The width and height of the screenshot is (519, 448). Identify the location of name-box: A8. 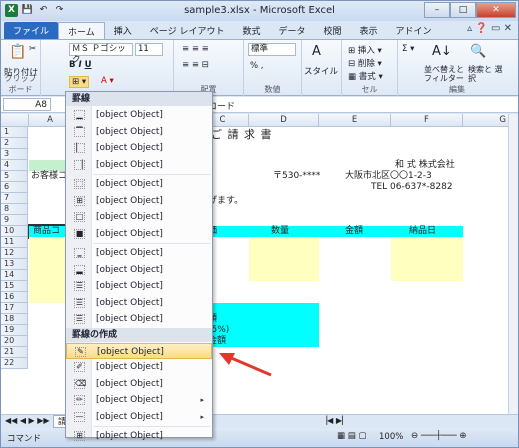
(27, 104).